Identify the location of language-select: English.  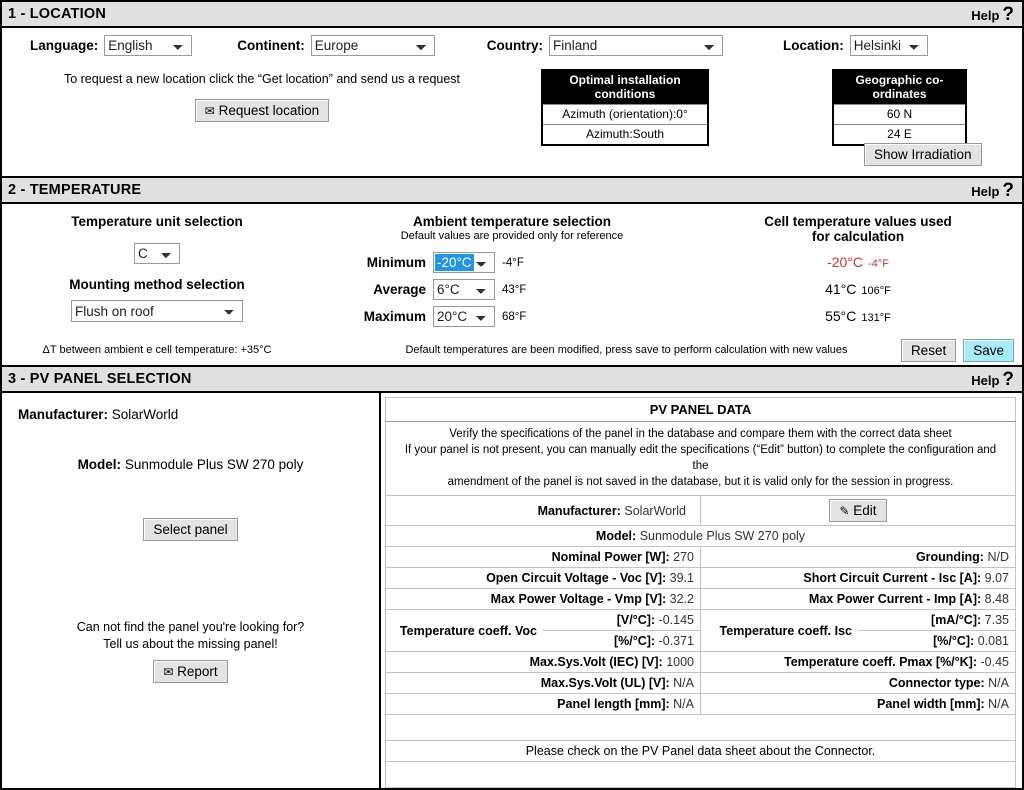
(148, 45).